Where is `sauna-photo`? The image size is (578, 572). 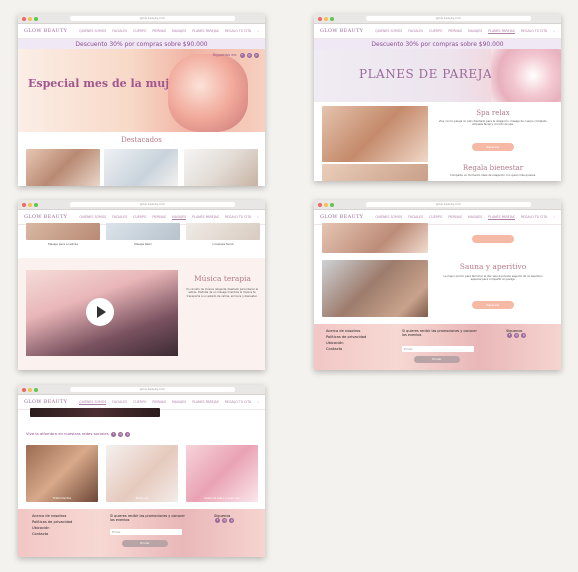 sauna-photo is located at coordinates (375, 288).